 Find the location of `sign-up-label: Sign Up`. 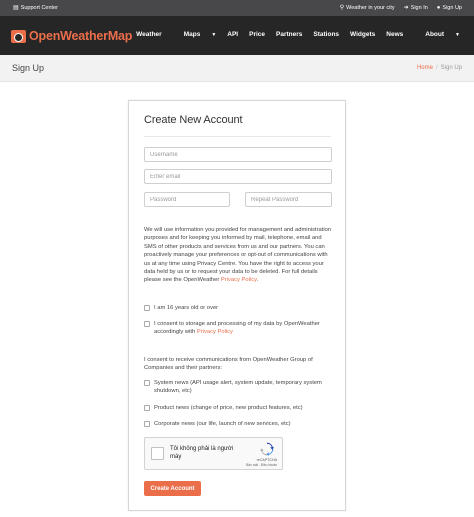

sign-up-label: Sign Up is located at coordinates (452, 8).